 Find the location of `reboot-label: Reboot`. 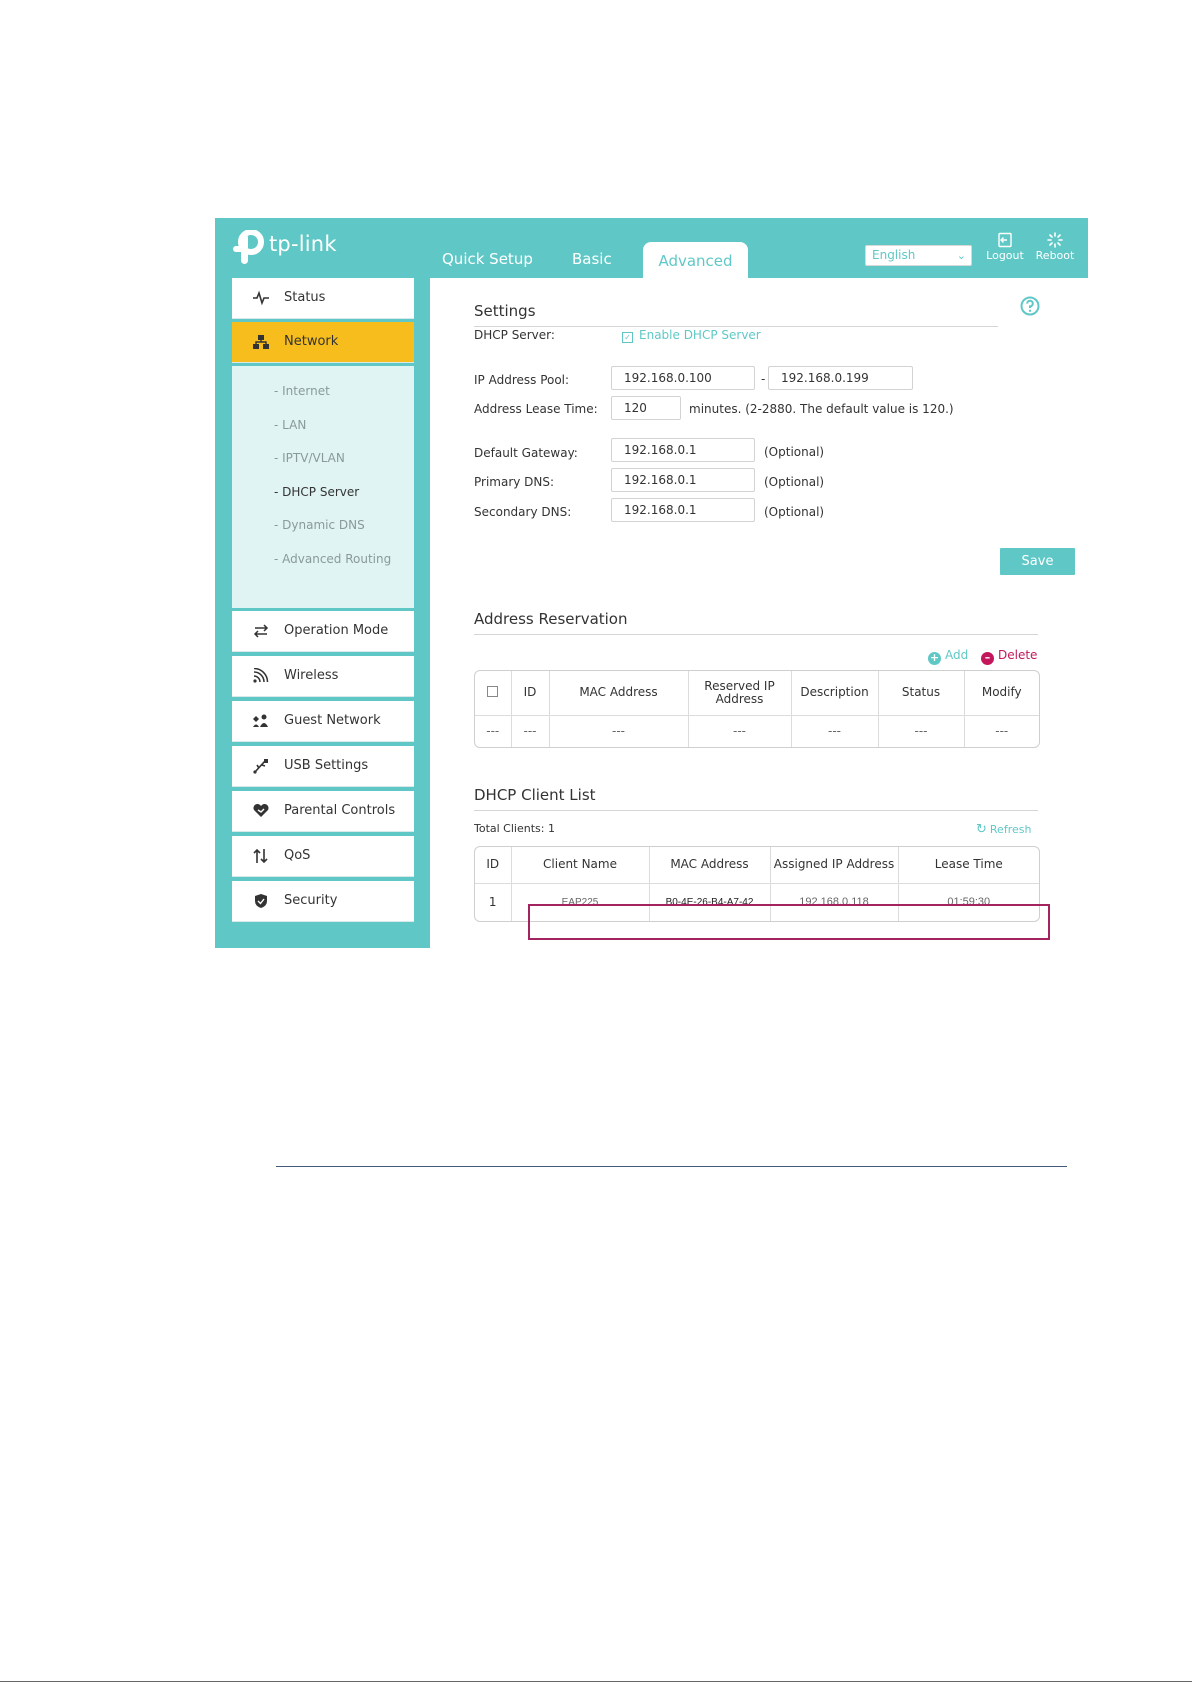

reboot-label: Reboot is located at coordinates (1055, 255).